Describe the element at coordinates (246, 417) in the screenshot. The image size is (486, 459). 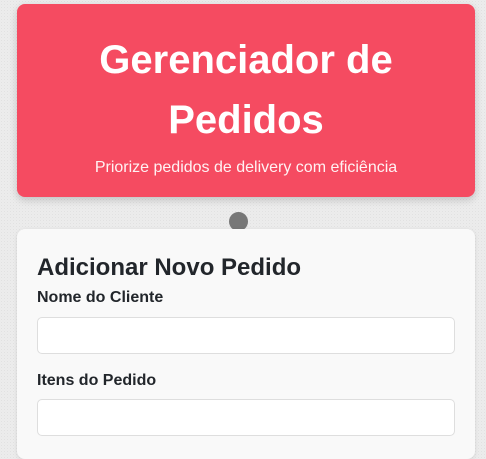
I see `order-items-input` at that location.